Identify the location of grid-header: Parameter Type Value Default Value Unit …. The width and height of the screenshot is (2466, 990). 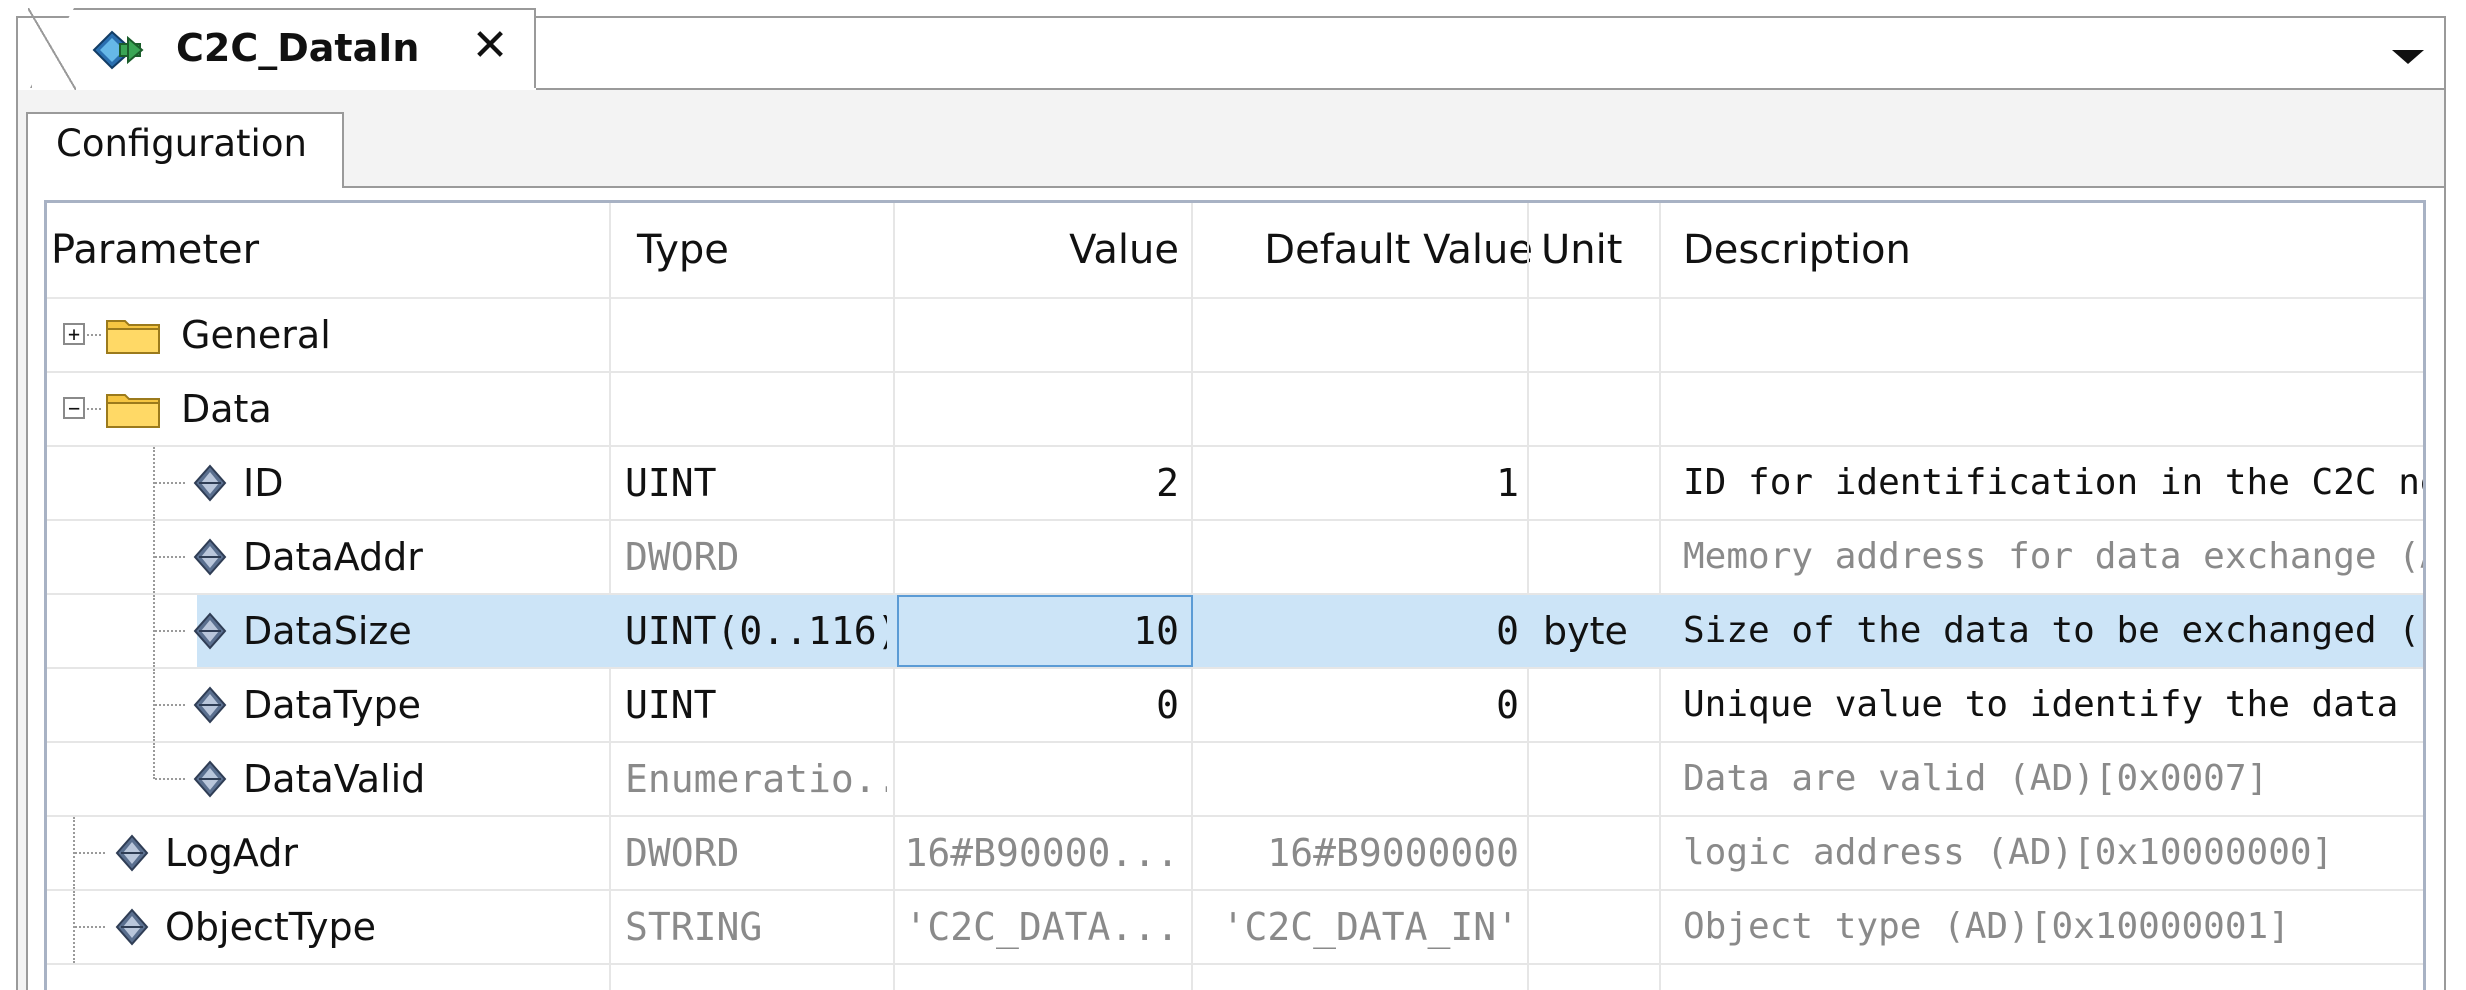
(1235, 251).